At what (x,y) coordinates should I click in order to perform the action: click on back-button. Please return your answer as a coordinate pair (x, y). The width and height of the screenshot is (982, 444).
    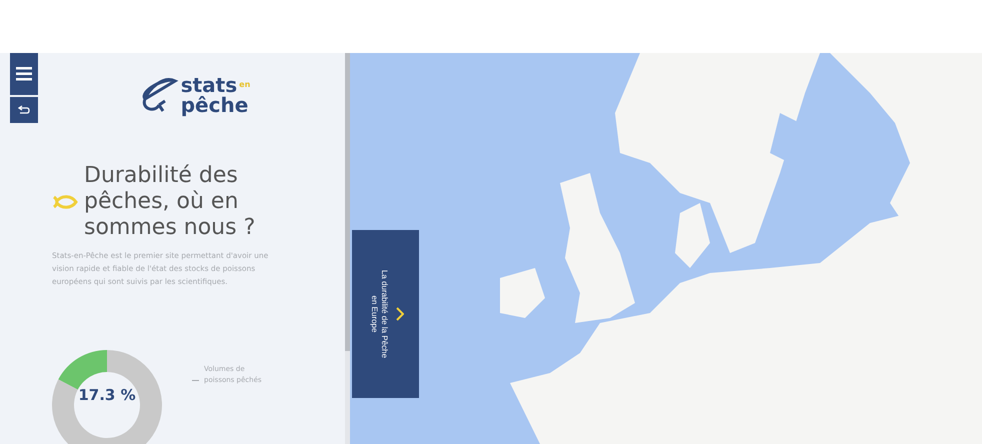
    Looking at the image, I should click on (24, 110).